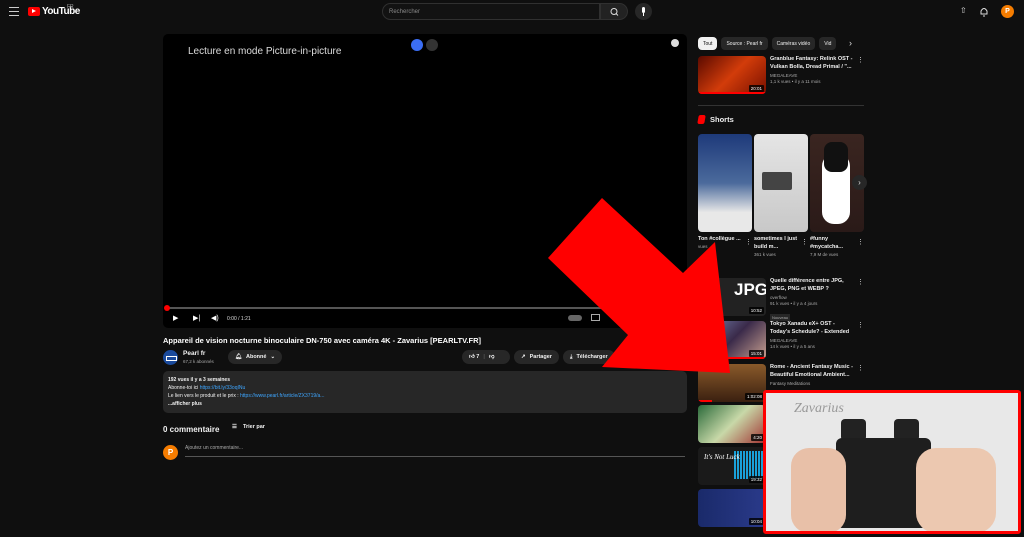 The image size is (1024, 537). What do you see at coordinates (523, 357) in the screenshot?
I see `share-icon: ↗` at bounding box center [523, 357].